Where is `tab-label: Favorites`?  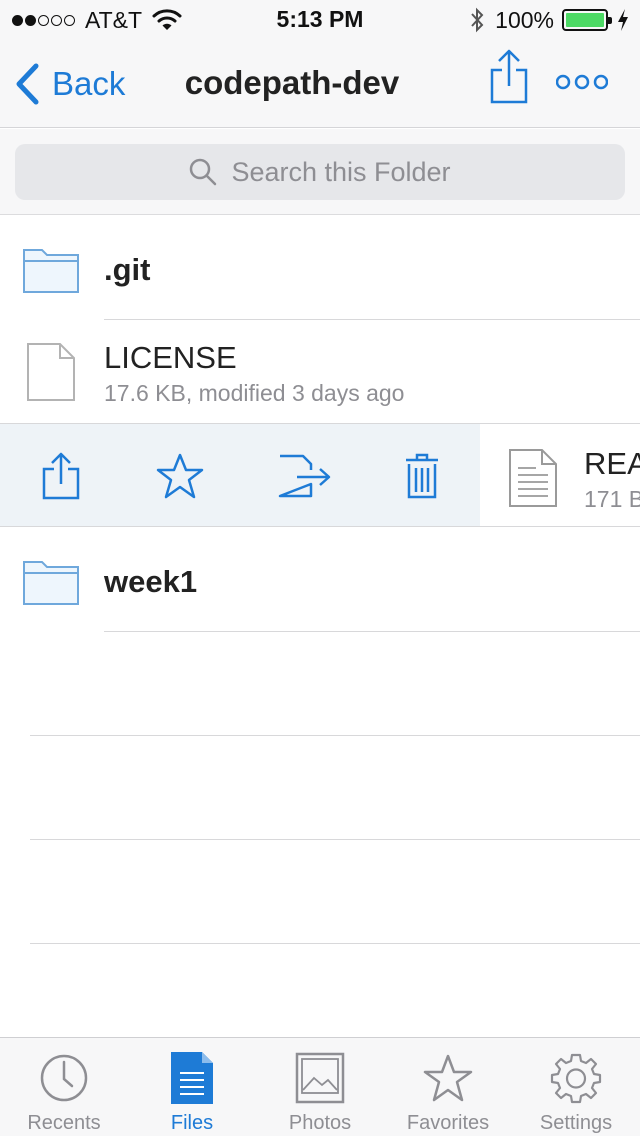 tab-label: Favorites is located at coordinates (448, 1123).